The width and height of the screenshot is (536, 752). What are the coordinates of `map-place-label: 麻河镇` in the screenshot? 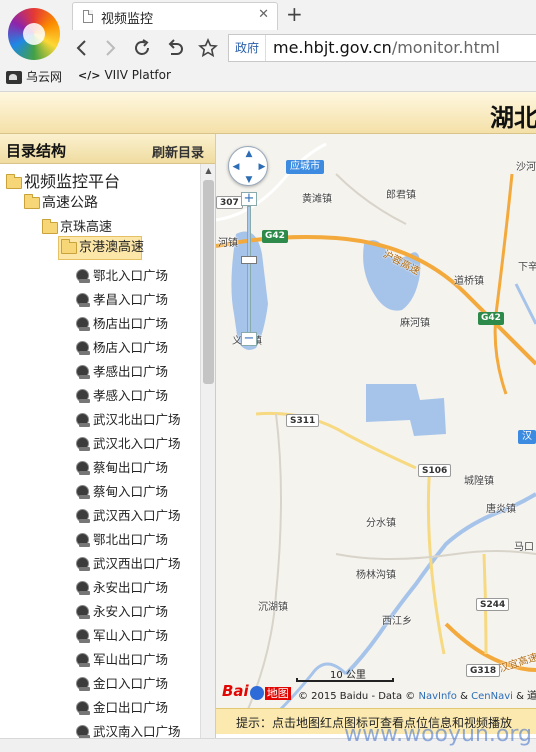 It's located at (415, 323).